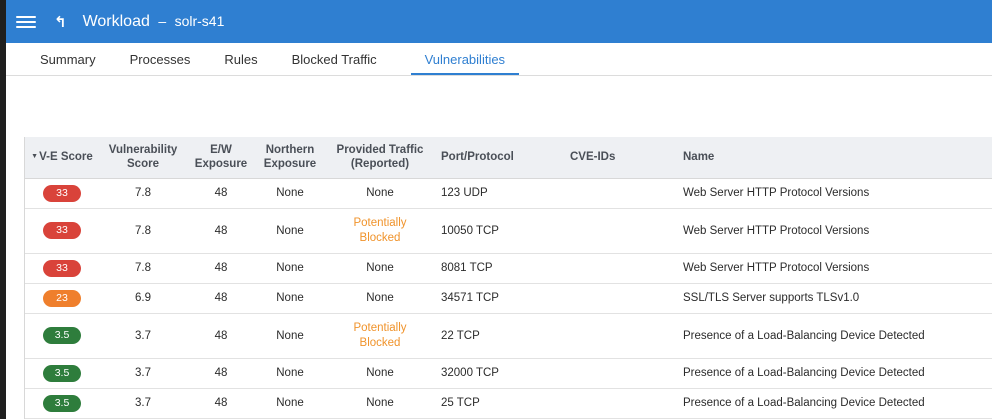 This screenshot has height=419, width=992. Describe the element at coordinates (143, 158) in the screenshot. I see `col-vulnerability-score: Vulnerability Score` at that location.